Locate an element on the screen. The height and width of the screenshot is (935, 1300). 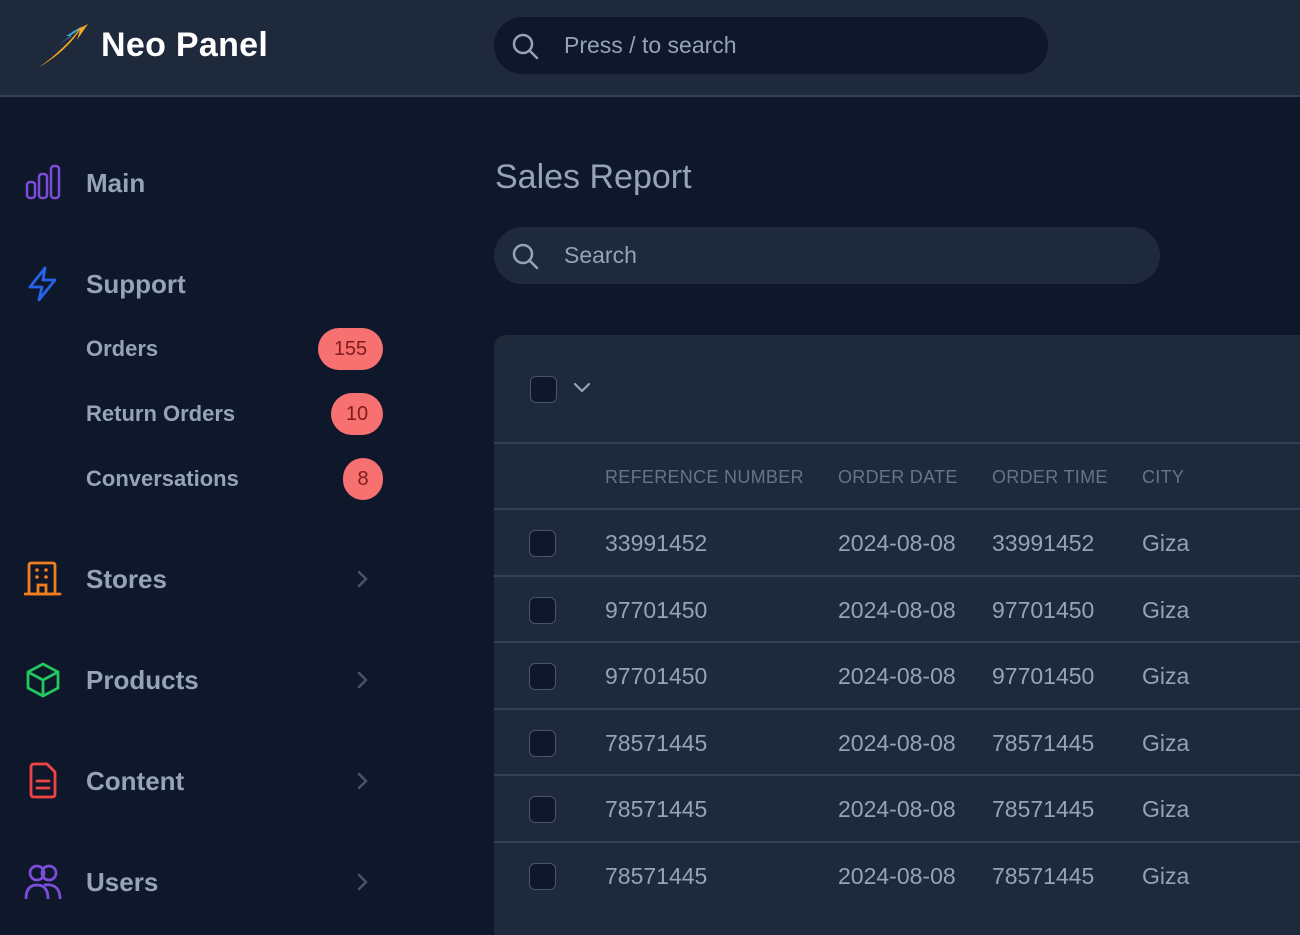
cube-icon is located at coordinates (43, 680).